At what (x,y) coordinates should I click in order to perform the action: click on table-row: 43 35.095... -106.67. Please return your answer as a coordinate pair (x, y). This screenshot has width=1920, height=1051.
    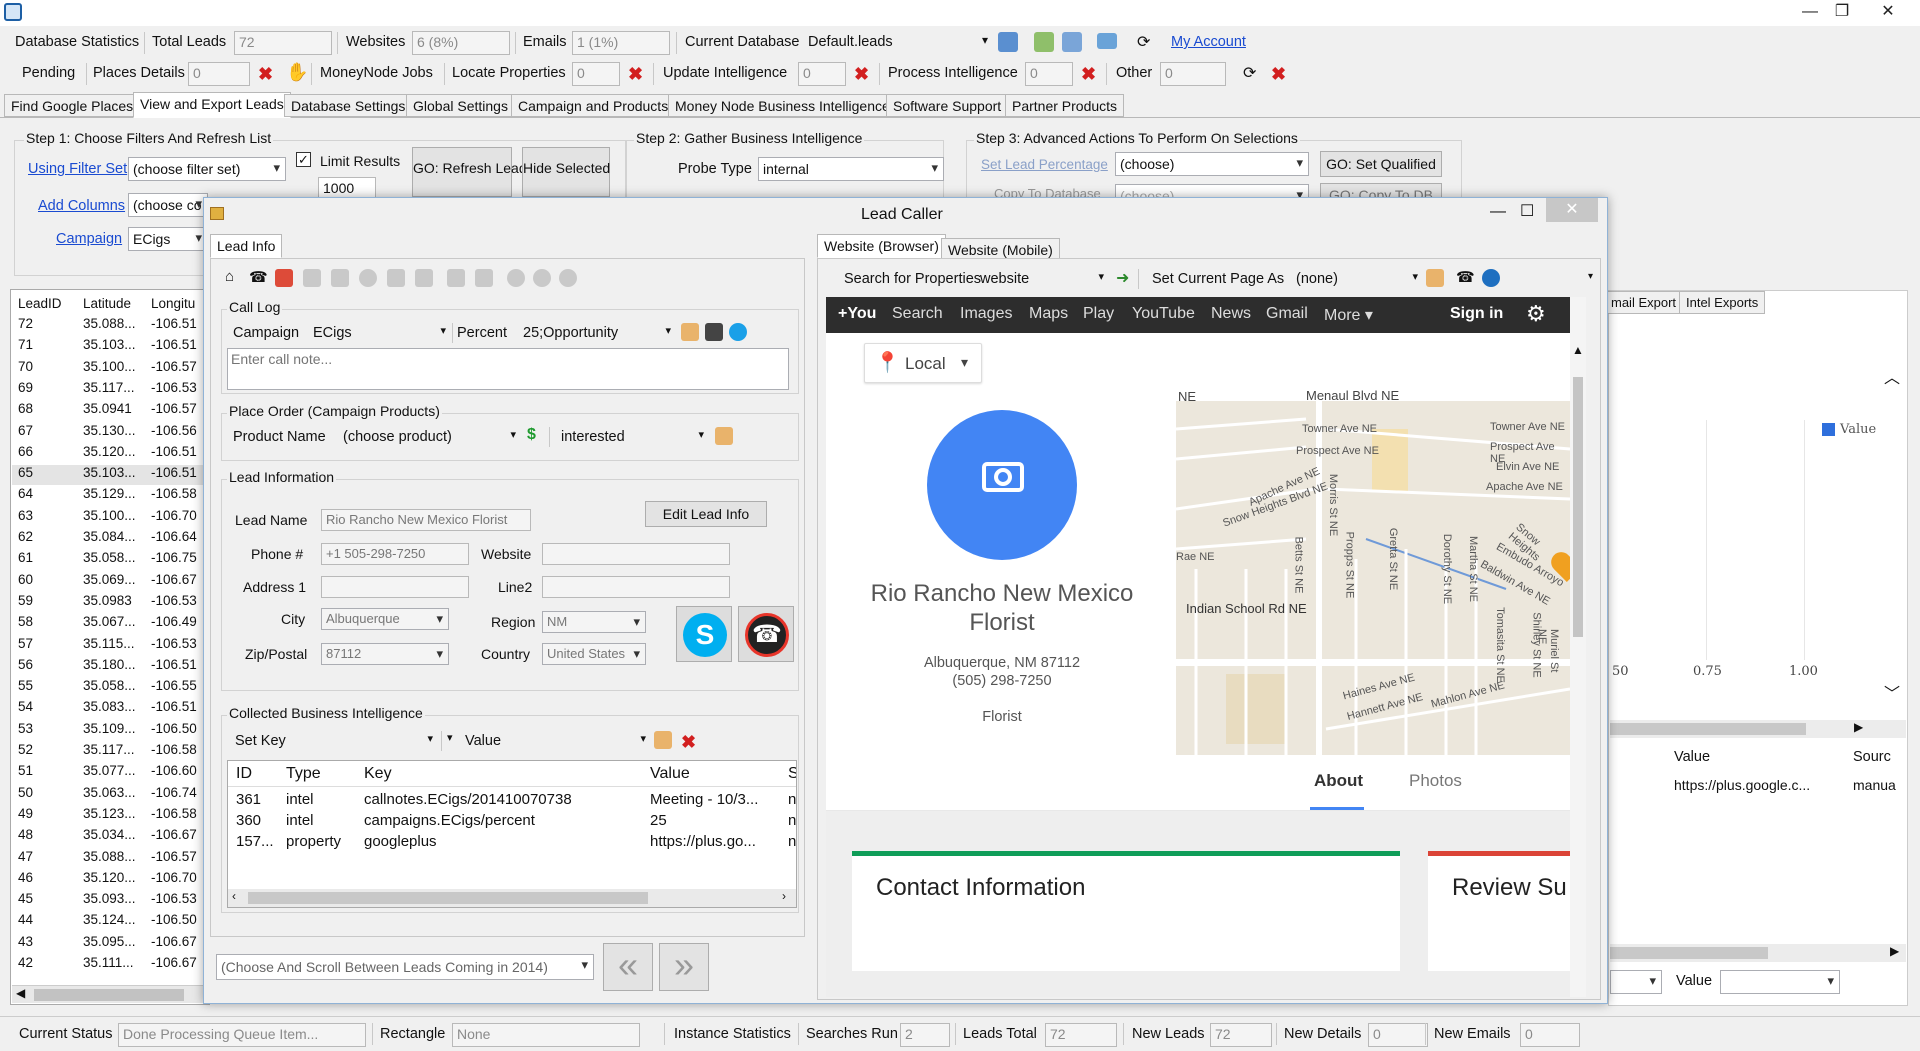
    Looking at the image, I should click on (110, 944).